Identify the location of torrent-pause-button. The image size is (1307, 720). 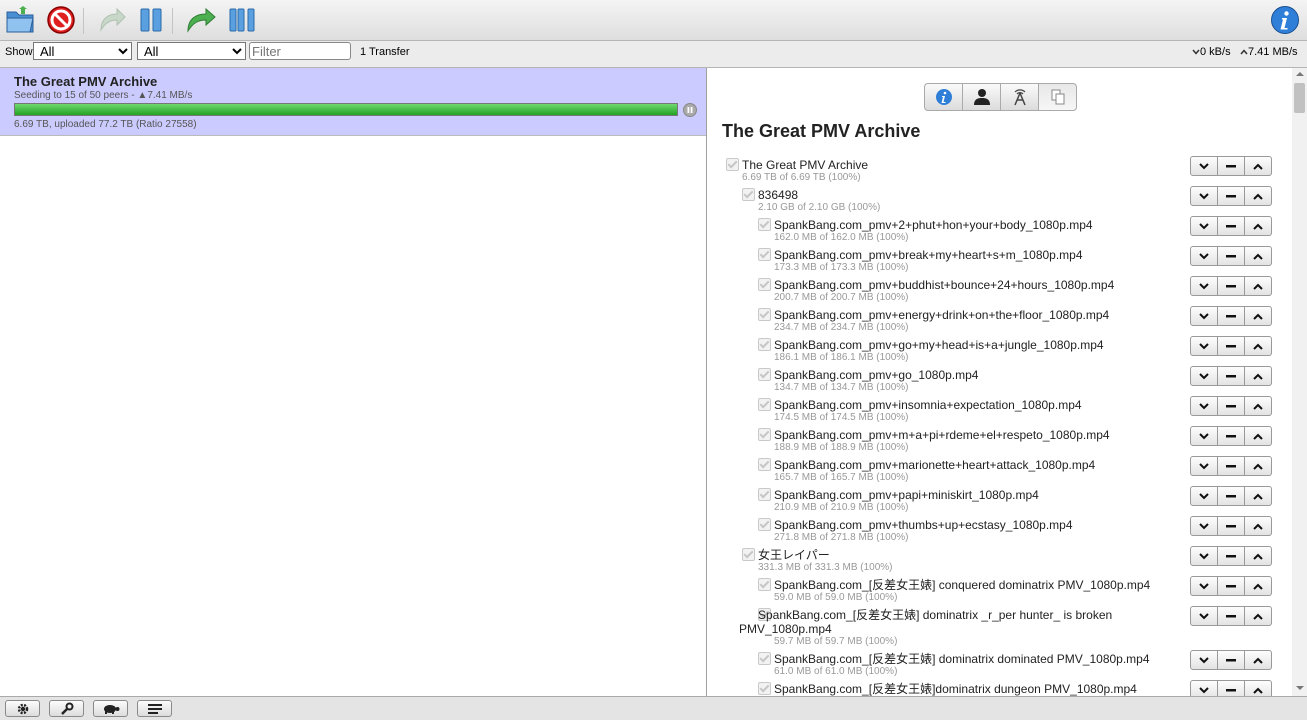
(690, 110).